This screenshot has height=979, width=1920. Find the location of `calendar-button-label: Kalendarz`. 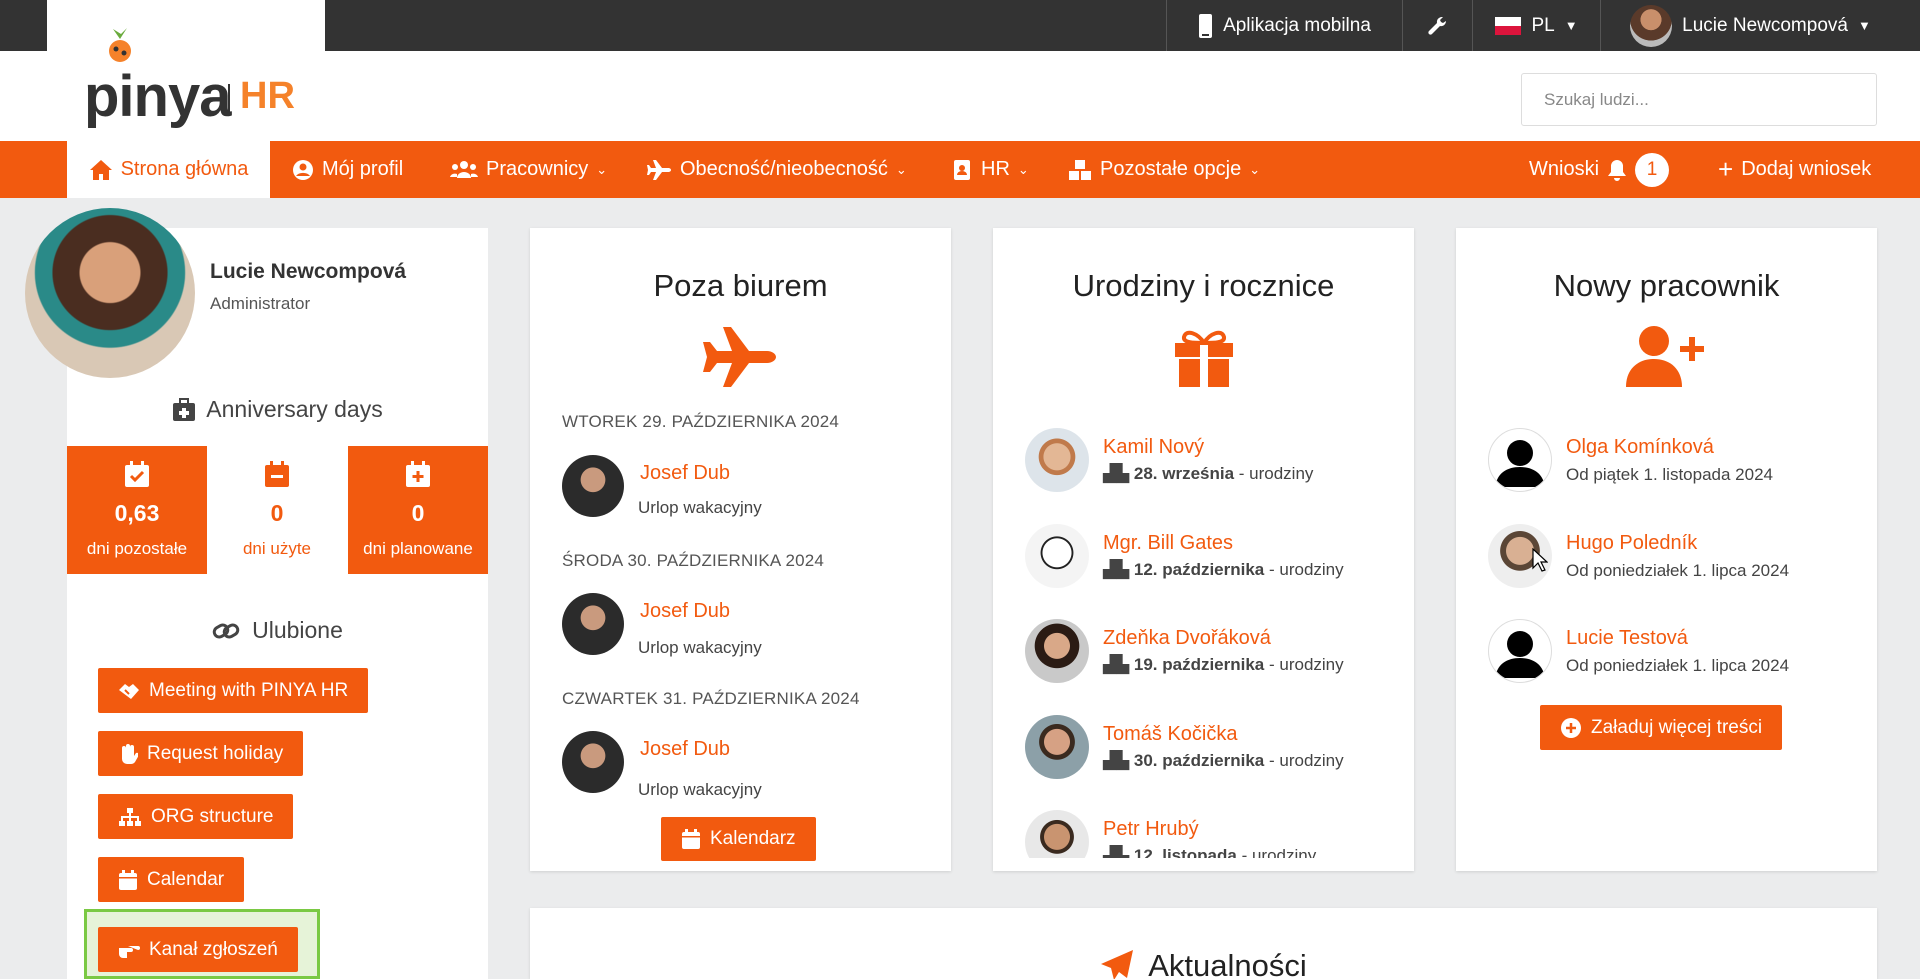

calendar-button-label: Kalendarz is located at coordinates (753, 838).